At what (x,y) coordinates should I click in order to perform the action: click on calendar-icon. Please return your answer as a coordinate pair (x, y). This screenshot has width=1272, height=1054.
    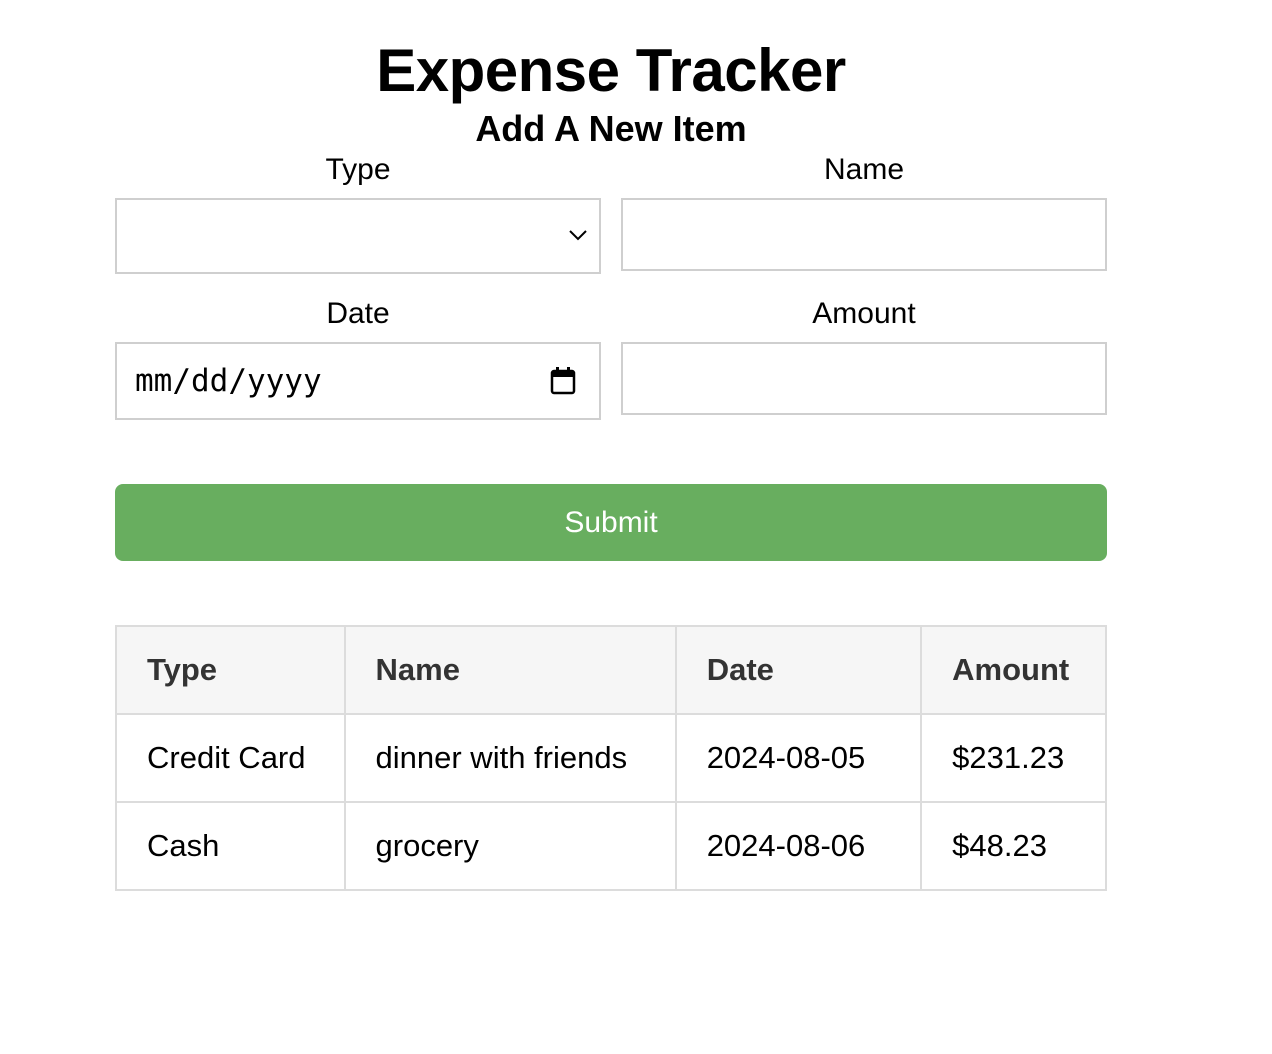
    Looking at the image, I should click on (563, 381).